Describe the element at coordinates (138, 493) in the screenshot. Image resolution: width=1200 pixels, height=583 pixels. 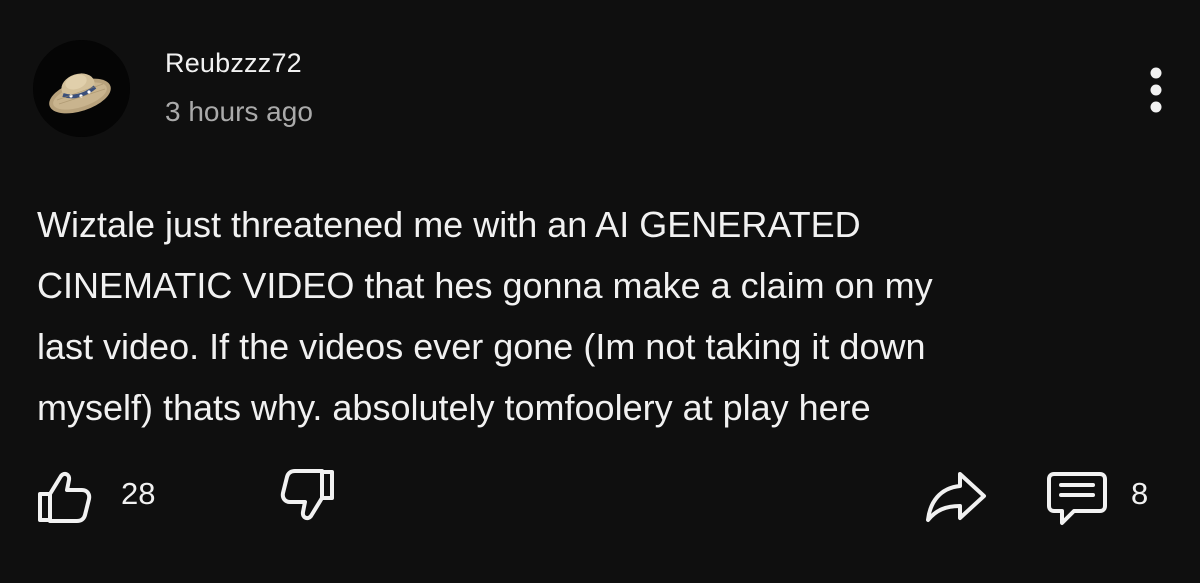
I see `like-count: 28` at that location.